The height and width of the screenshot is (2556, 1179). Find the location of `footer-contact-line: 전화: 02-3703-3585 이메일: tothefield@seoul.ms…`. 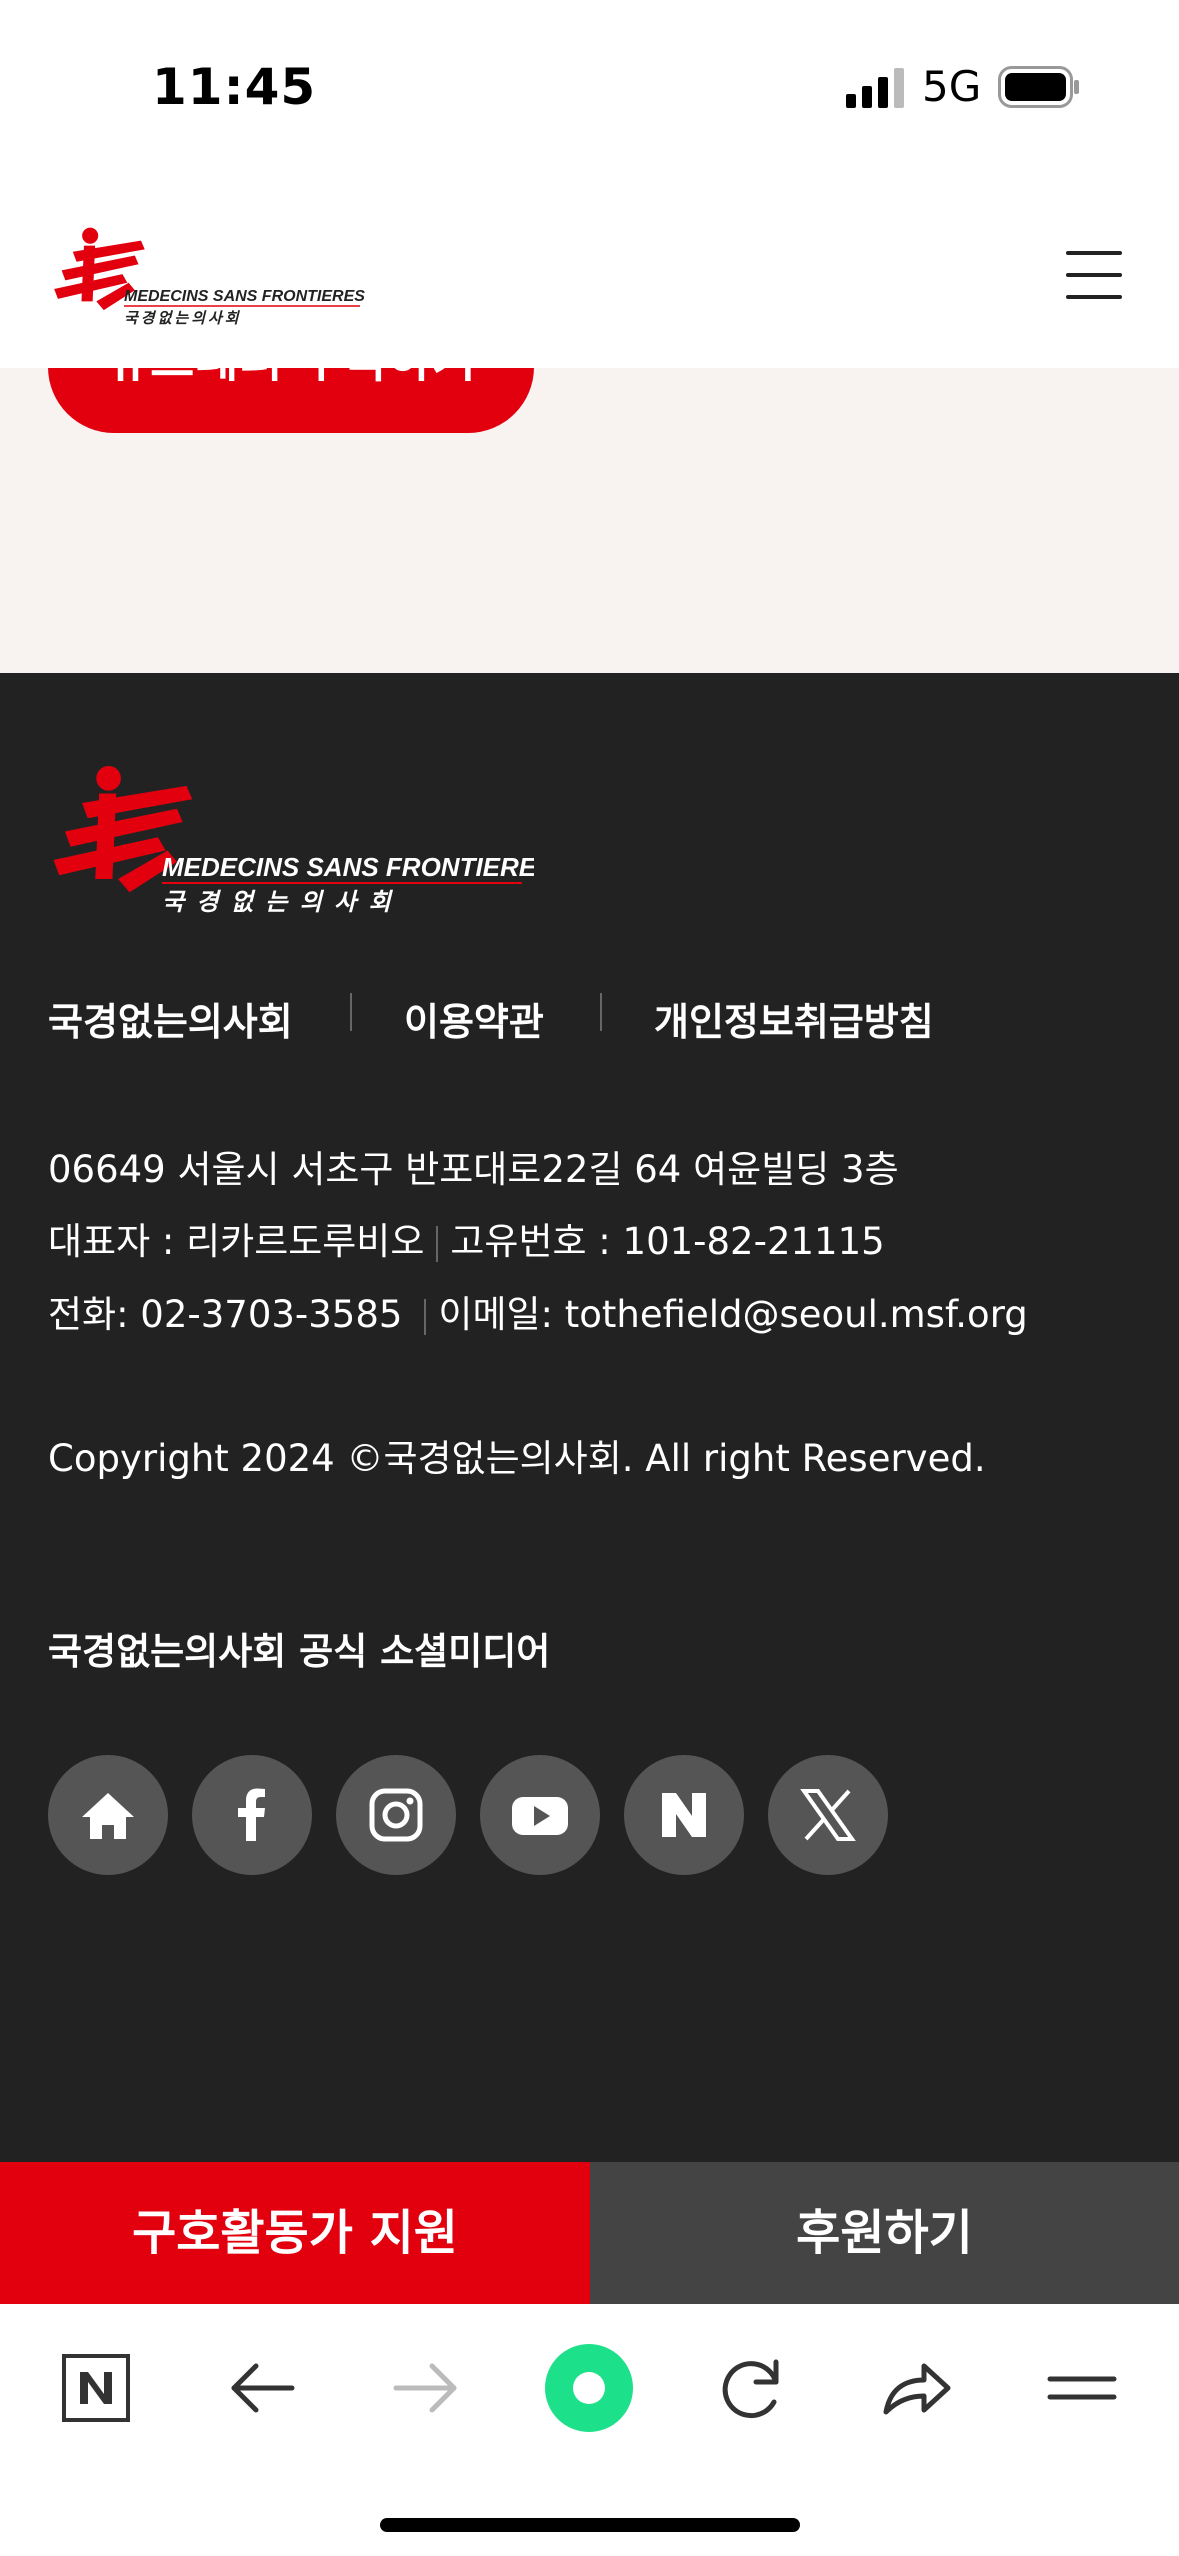

footer-contact-line: 전화: 02-3703-3585 이메일: tothefield@seoul.ms… is located at coordinates (538, 1311).